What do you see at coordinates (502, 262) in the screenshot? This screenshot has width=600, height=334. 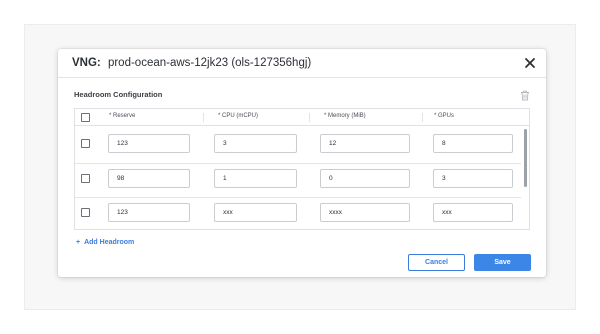 I see `save-button: Save` at bounding box center [502, 262].